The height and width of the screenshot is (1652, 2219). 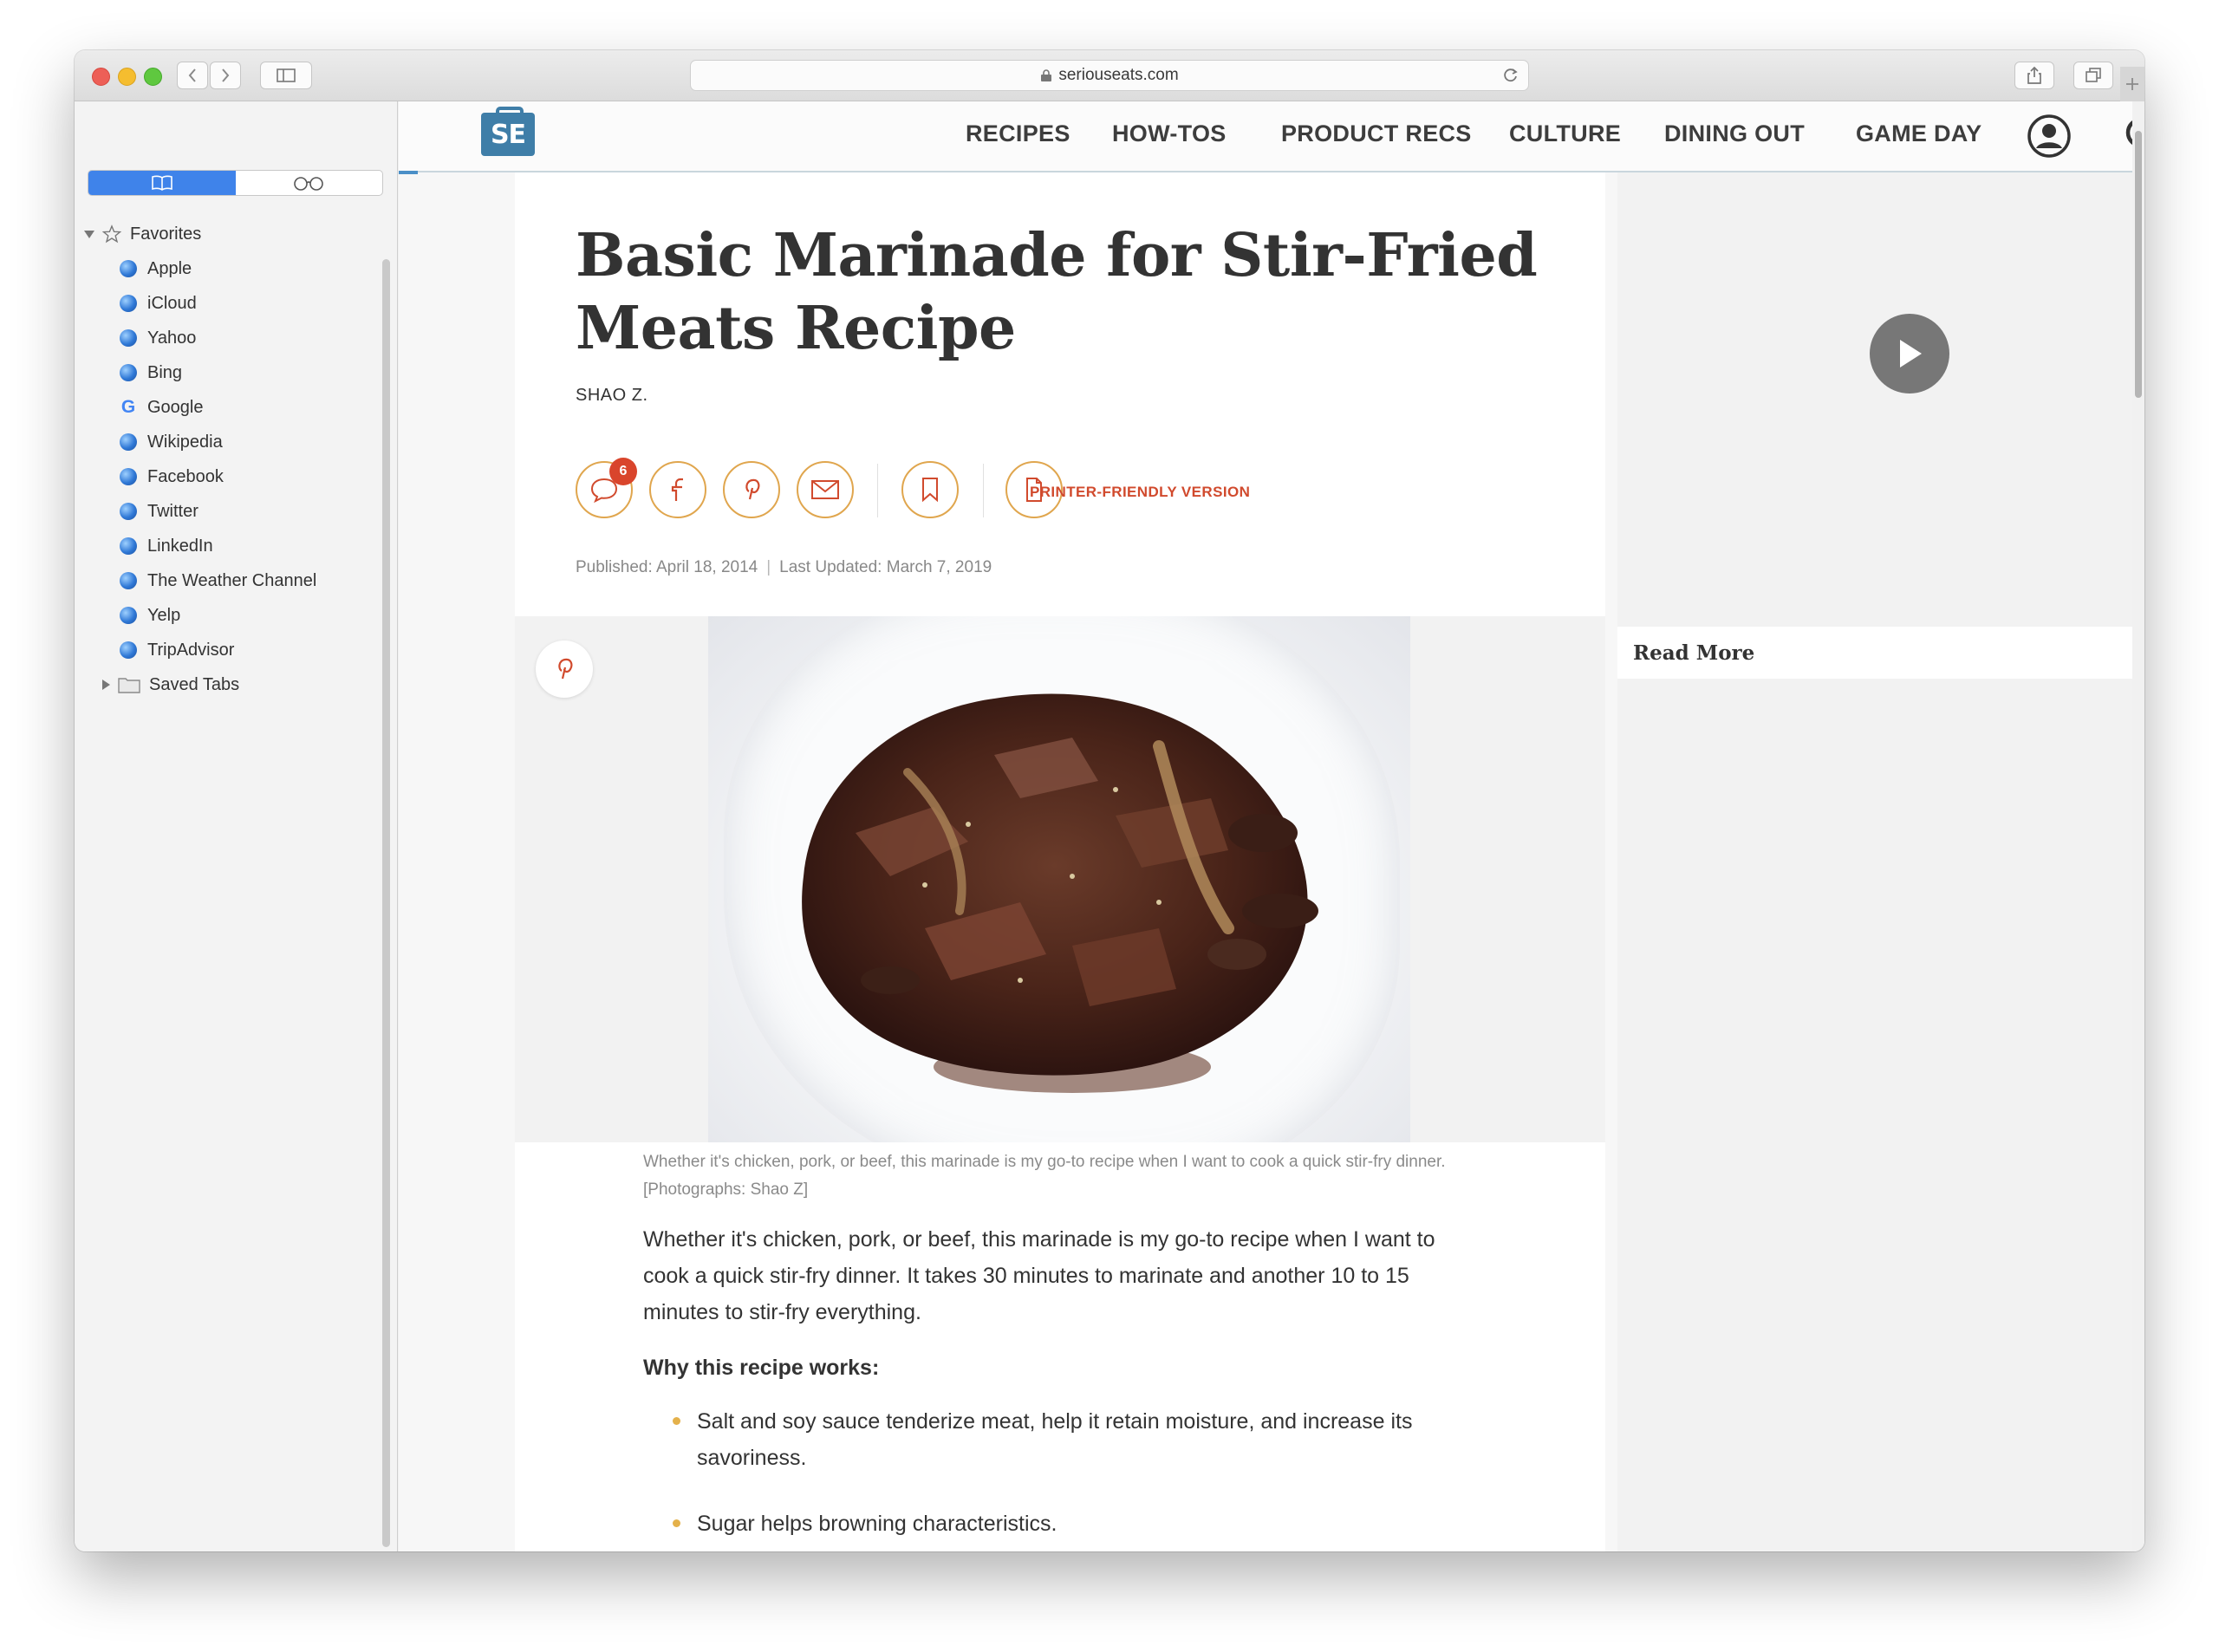 What do you see at coordinates (101, 77) in the screenshot?
I see `close-window-button` at bounding box center [101, 77].